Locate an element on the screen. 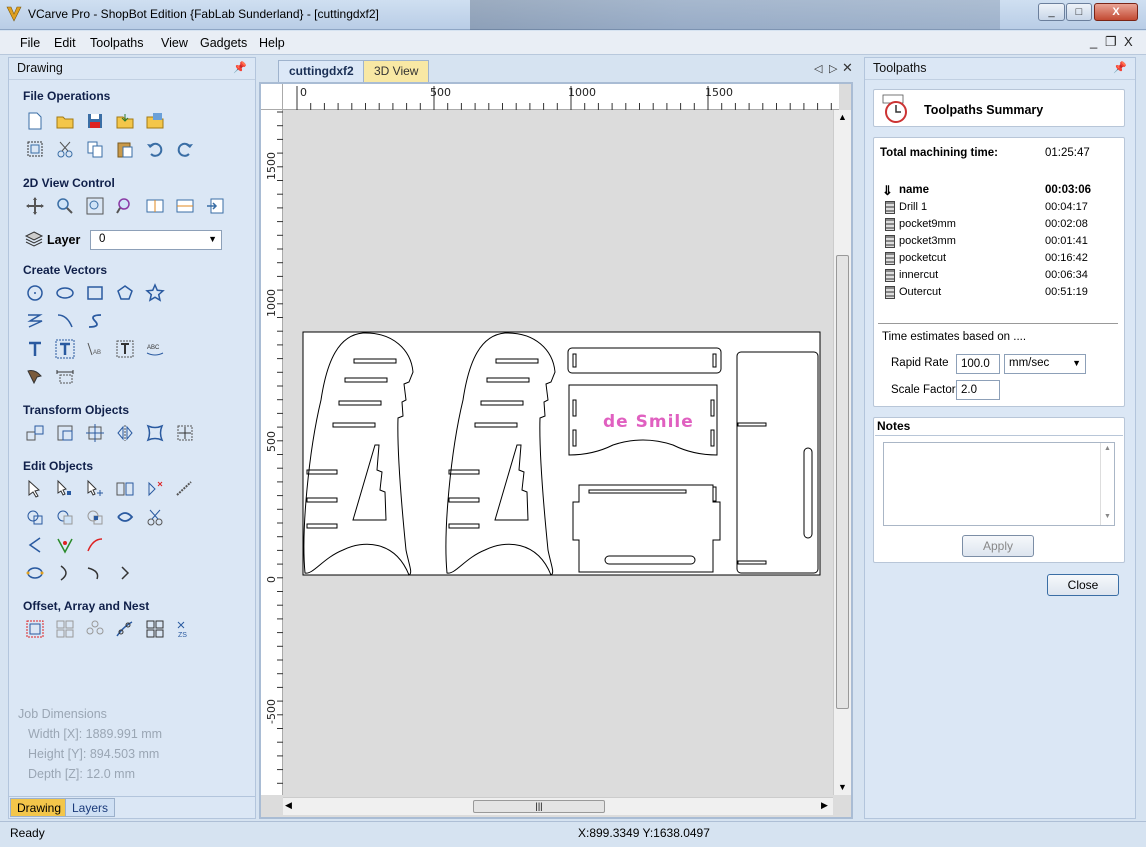 The height and width of the screenshot is (847, 1146). center-icon is located at coordinates (95, 433).